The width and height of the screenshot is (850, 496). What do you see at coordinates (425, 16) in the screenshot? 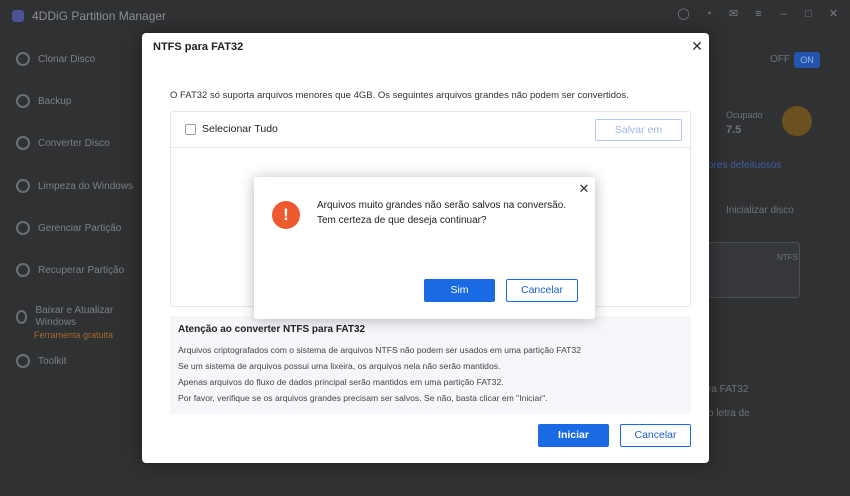
I see `app-titlebar: 4DDiG Partition Manager ◯ ◔ ✉ ≡ – □ ✕` at bounding box center [425, 16].